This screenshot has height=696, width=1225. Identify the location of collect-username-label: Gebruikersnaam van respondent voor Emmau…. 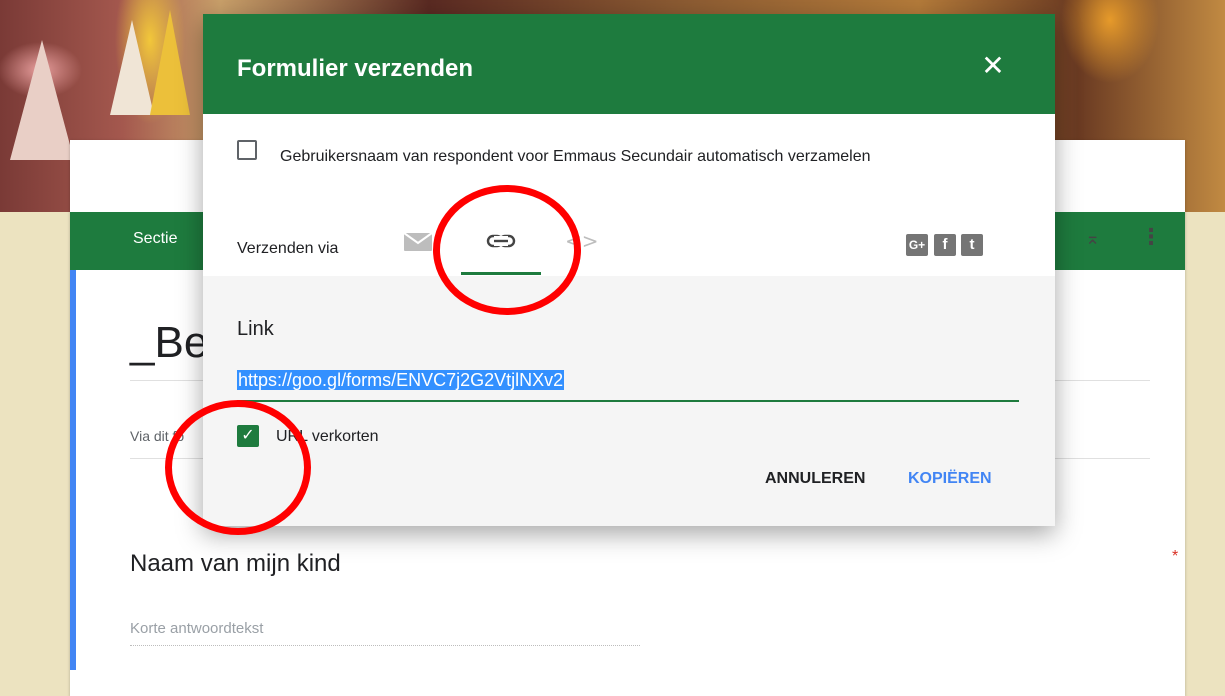
(575, 156).